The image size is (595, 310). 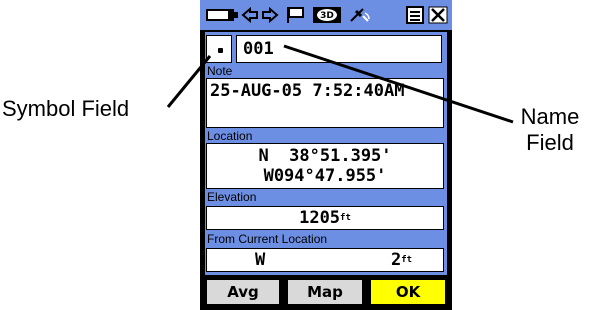 I want to click on note-field: 25-AUG-05 7:52:40AM, so click(x=325, y=103).